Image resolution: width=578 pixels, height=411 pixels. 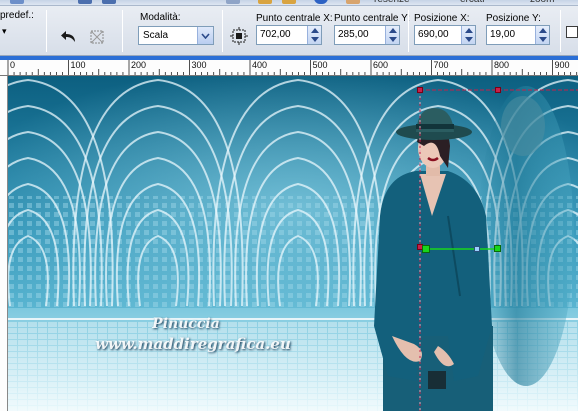 What do you see at coordinates (176, 35) in the screenshot?
I see `mode-select: Scala` at bounding box center [176, 35].